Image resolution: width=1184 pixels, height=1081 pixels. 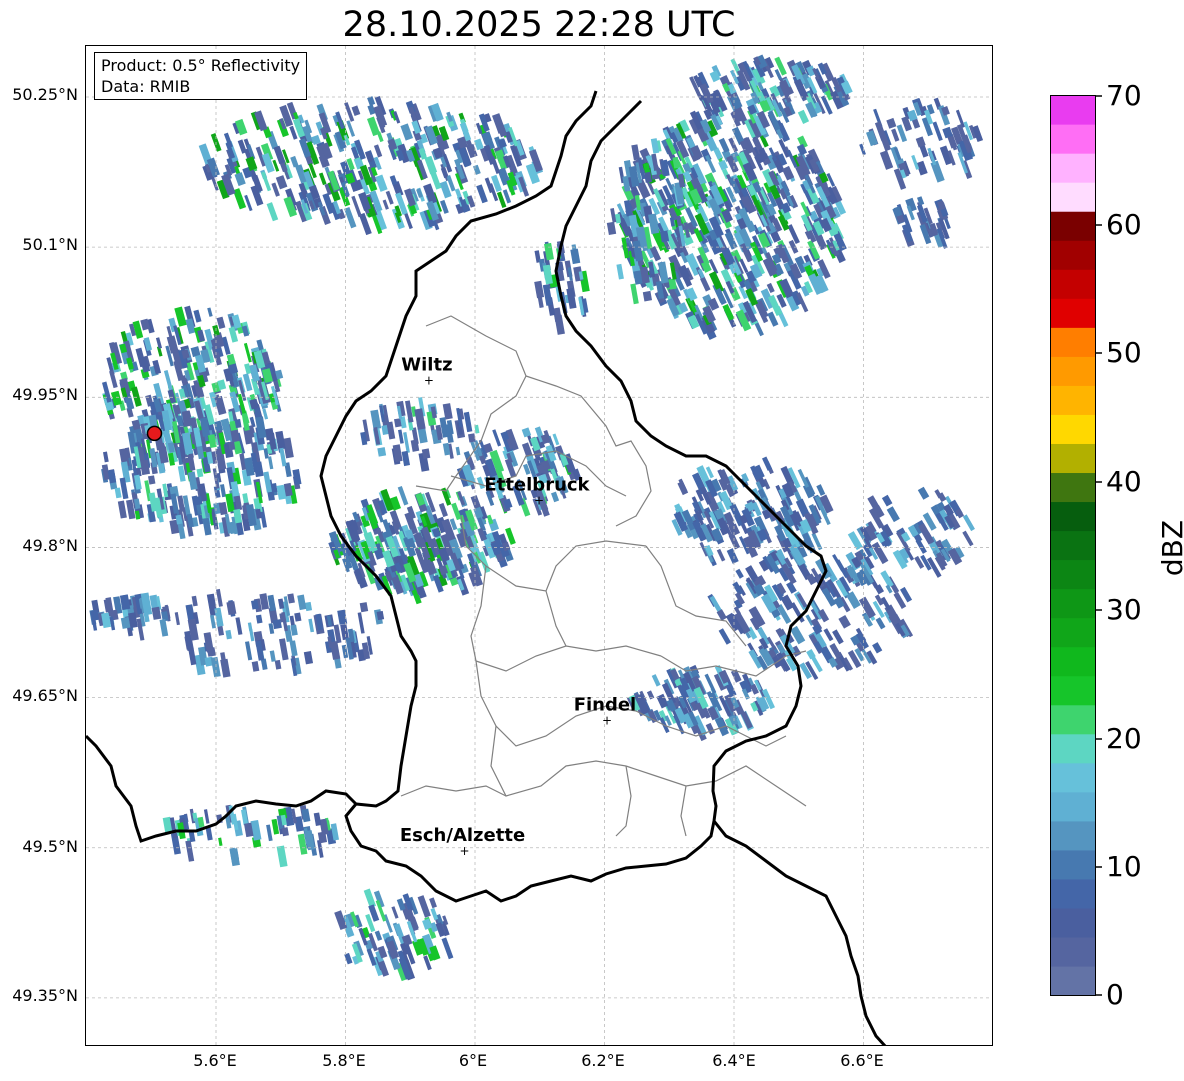 I want to click on colorbar-tick-label: 50, so click(x=1124, y=352).